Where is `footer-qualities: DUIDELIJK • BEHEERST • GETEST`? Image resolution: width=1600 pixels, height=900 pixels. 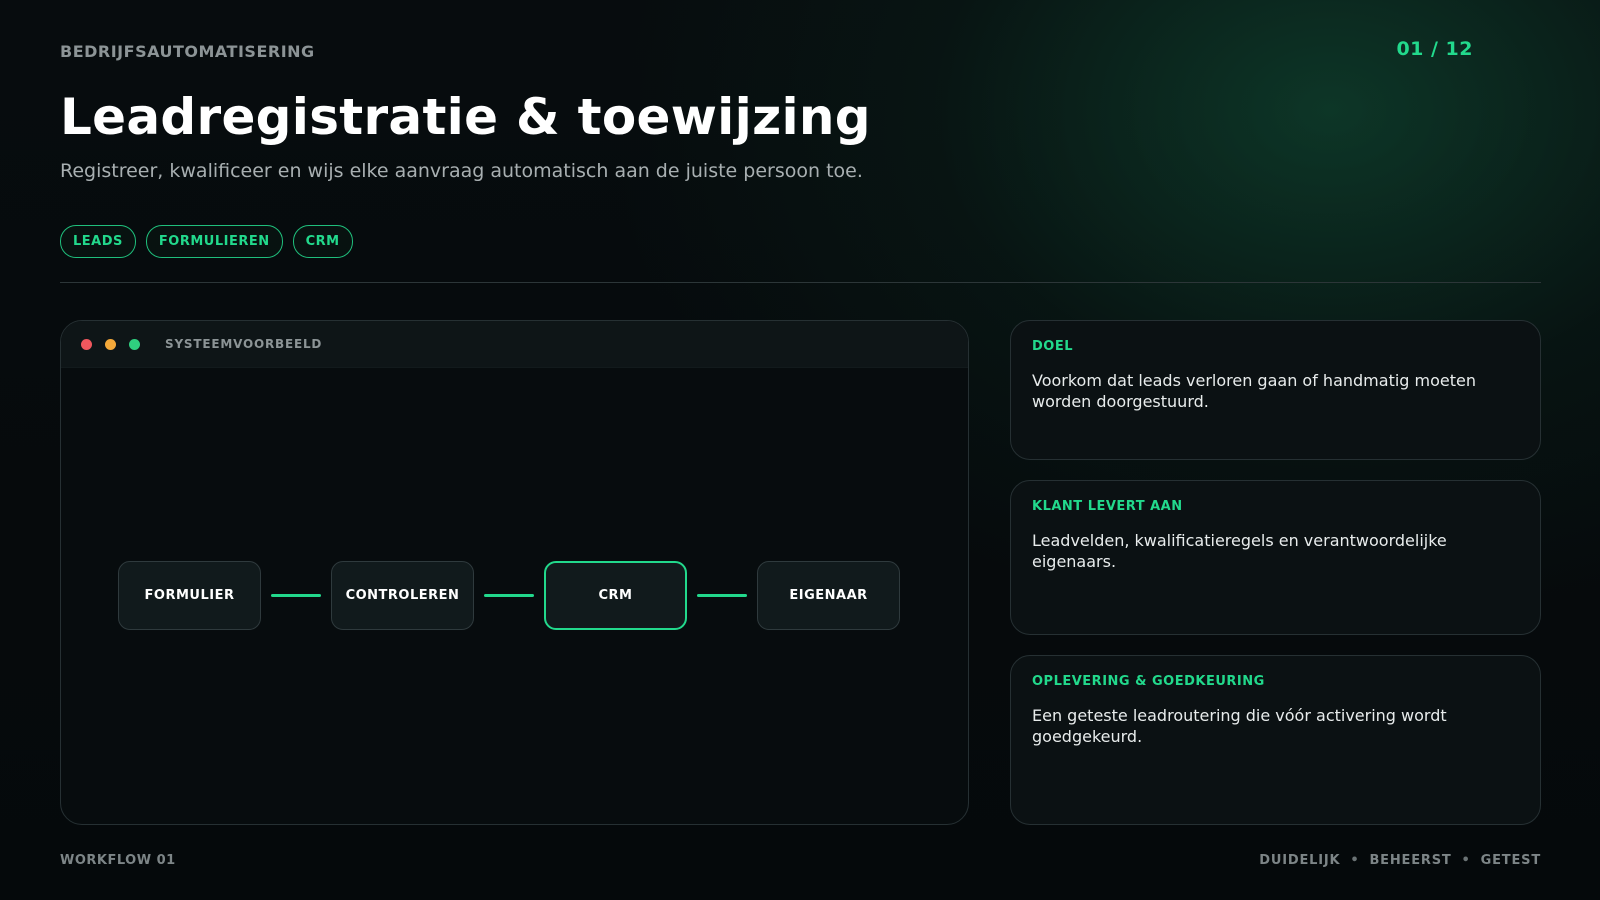
footer-qualities: DUIDELIJK • BEHEERST • GETEST is located at coordinates (1400, 860).